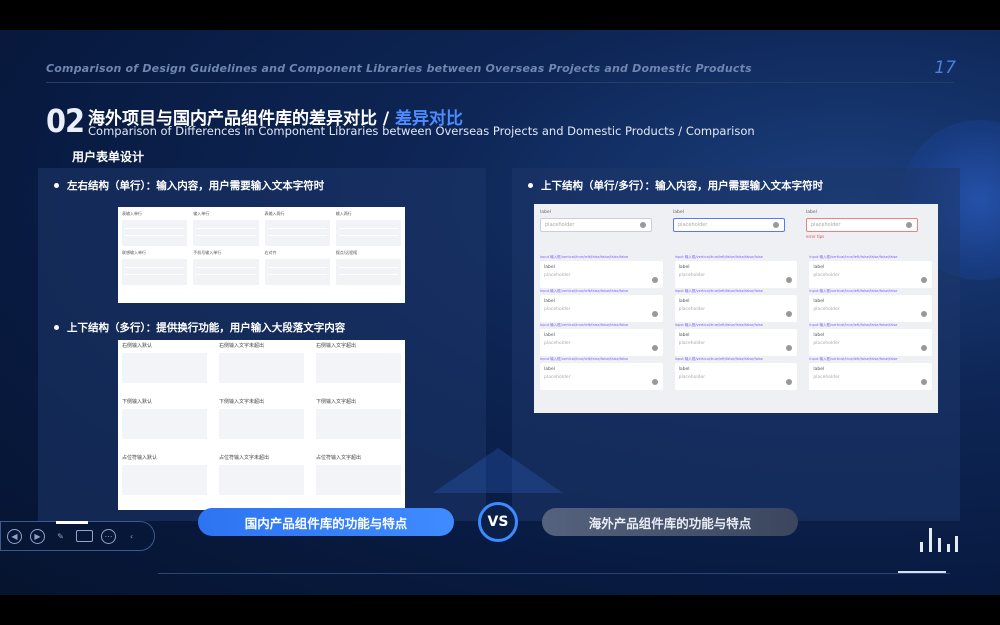 This screenshot has height=625, width=1000. Describe the element at coordinates (242, 346) in the screenshot. I see `textarea-title: 右侧输入文字未超出` at that location.